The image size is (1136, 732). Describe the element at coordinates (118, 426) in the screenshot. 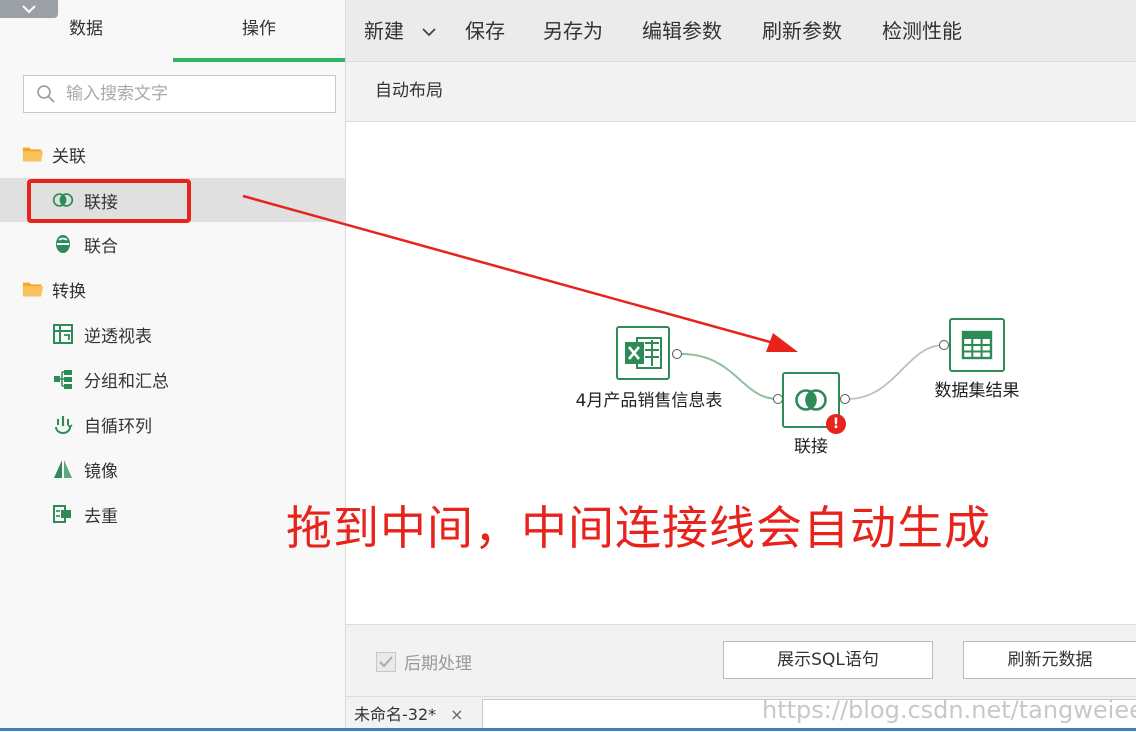

I see `sidebar-item-label: 自循环列` at that location.